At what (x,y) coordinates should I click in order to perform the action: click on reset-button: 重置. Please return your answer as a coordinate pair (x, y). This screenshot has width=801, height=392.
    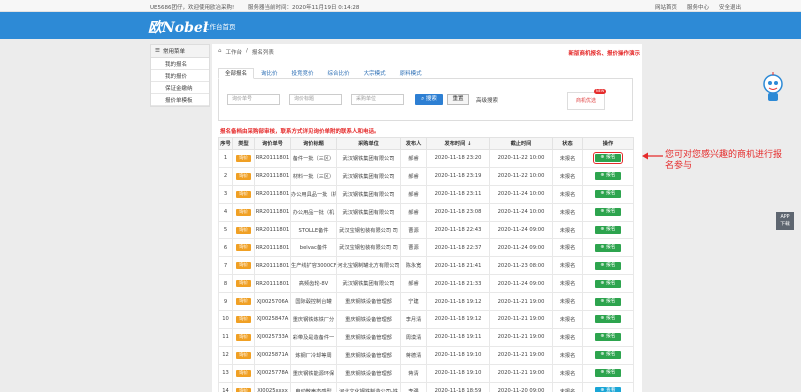
    Looking at the image, I should click on (458, 99).